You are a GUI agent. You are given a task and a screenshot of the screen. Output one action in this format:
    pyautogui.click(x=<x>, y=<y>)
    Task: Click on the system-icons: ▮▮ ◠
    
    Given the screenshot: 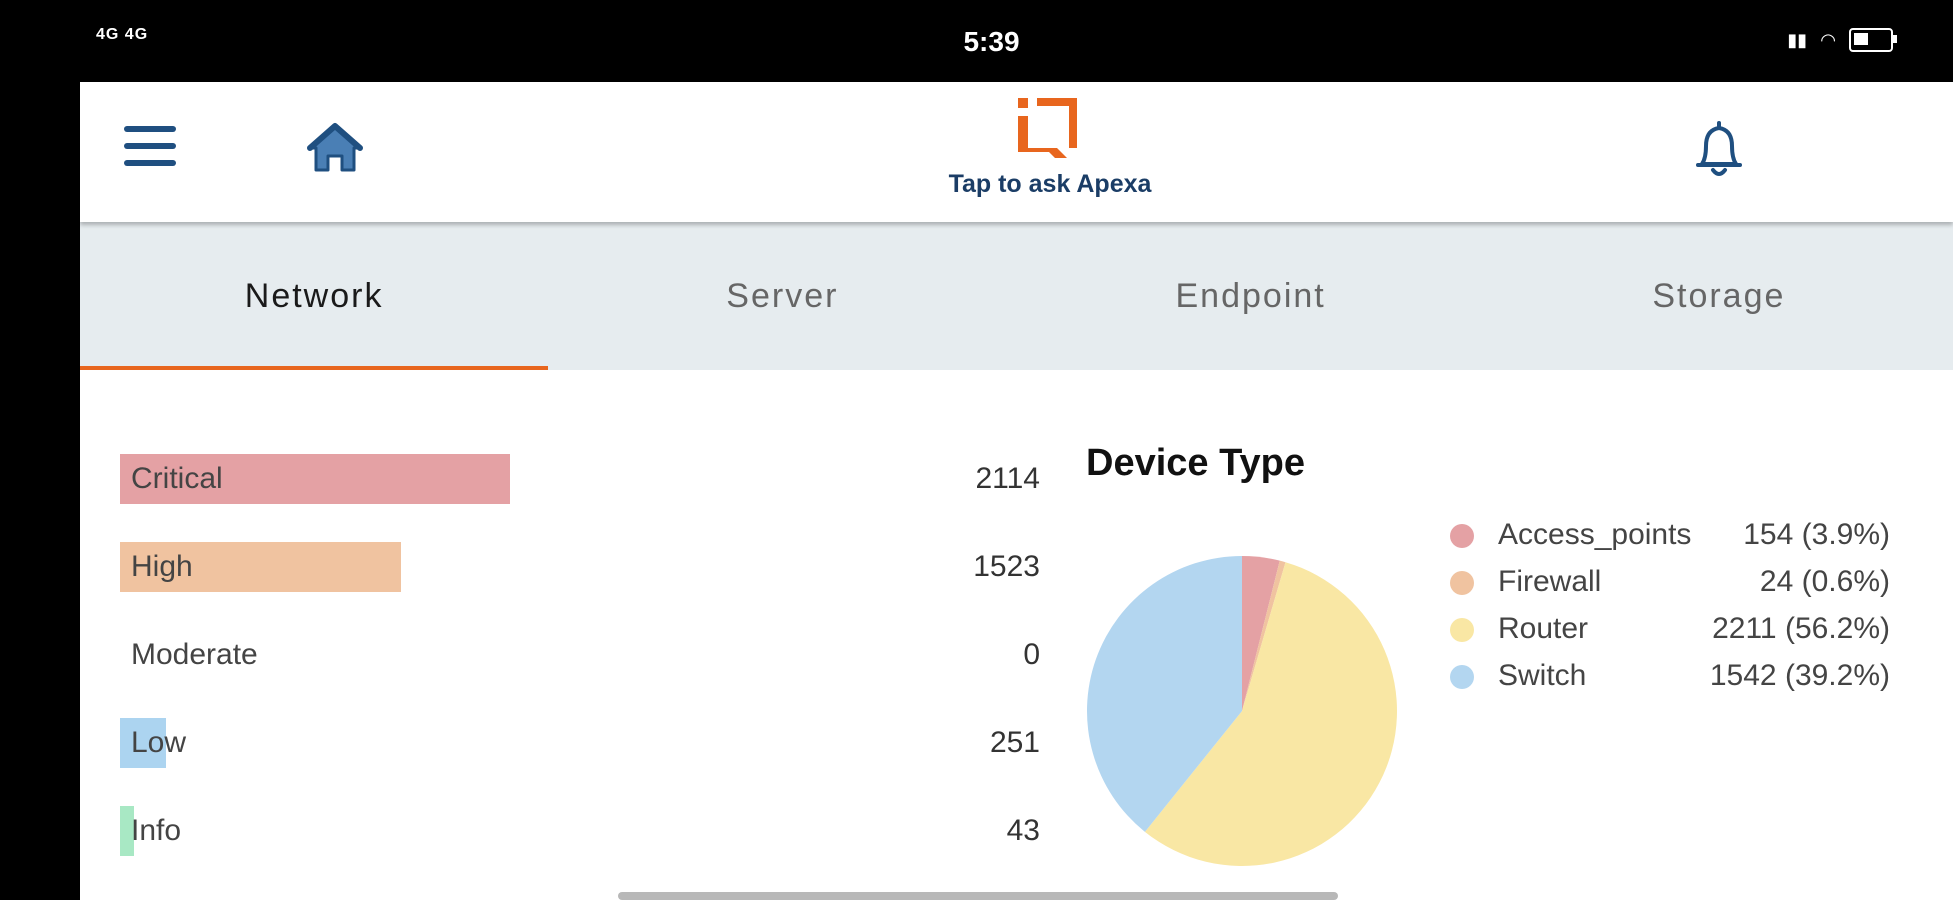 What is the action you would take?
    pyautogui.click(x=1842, y=40)
    